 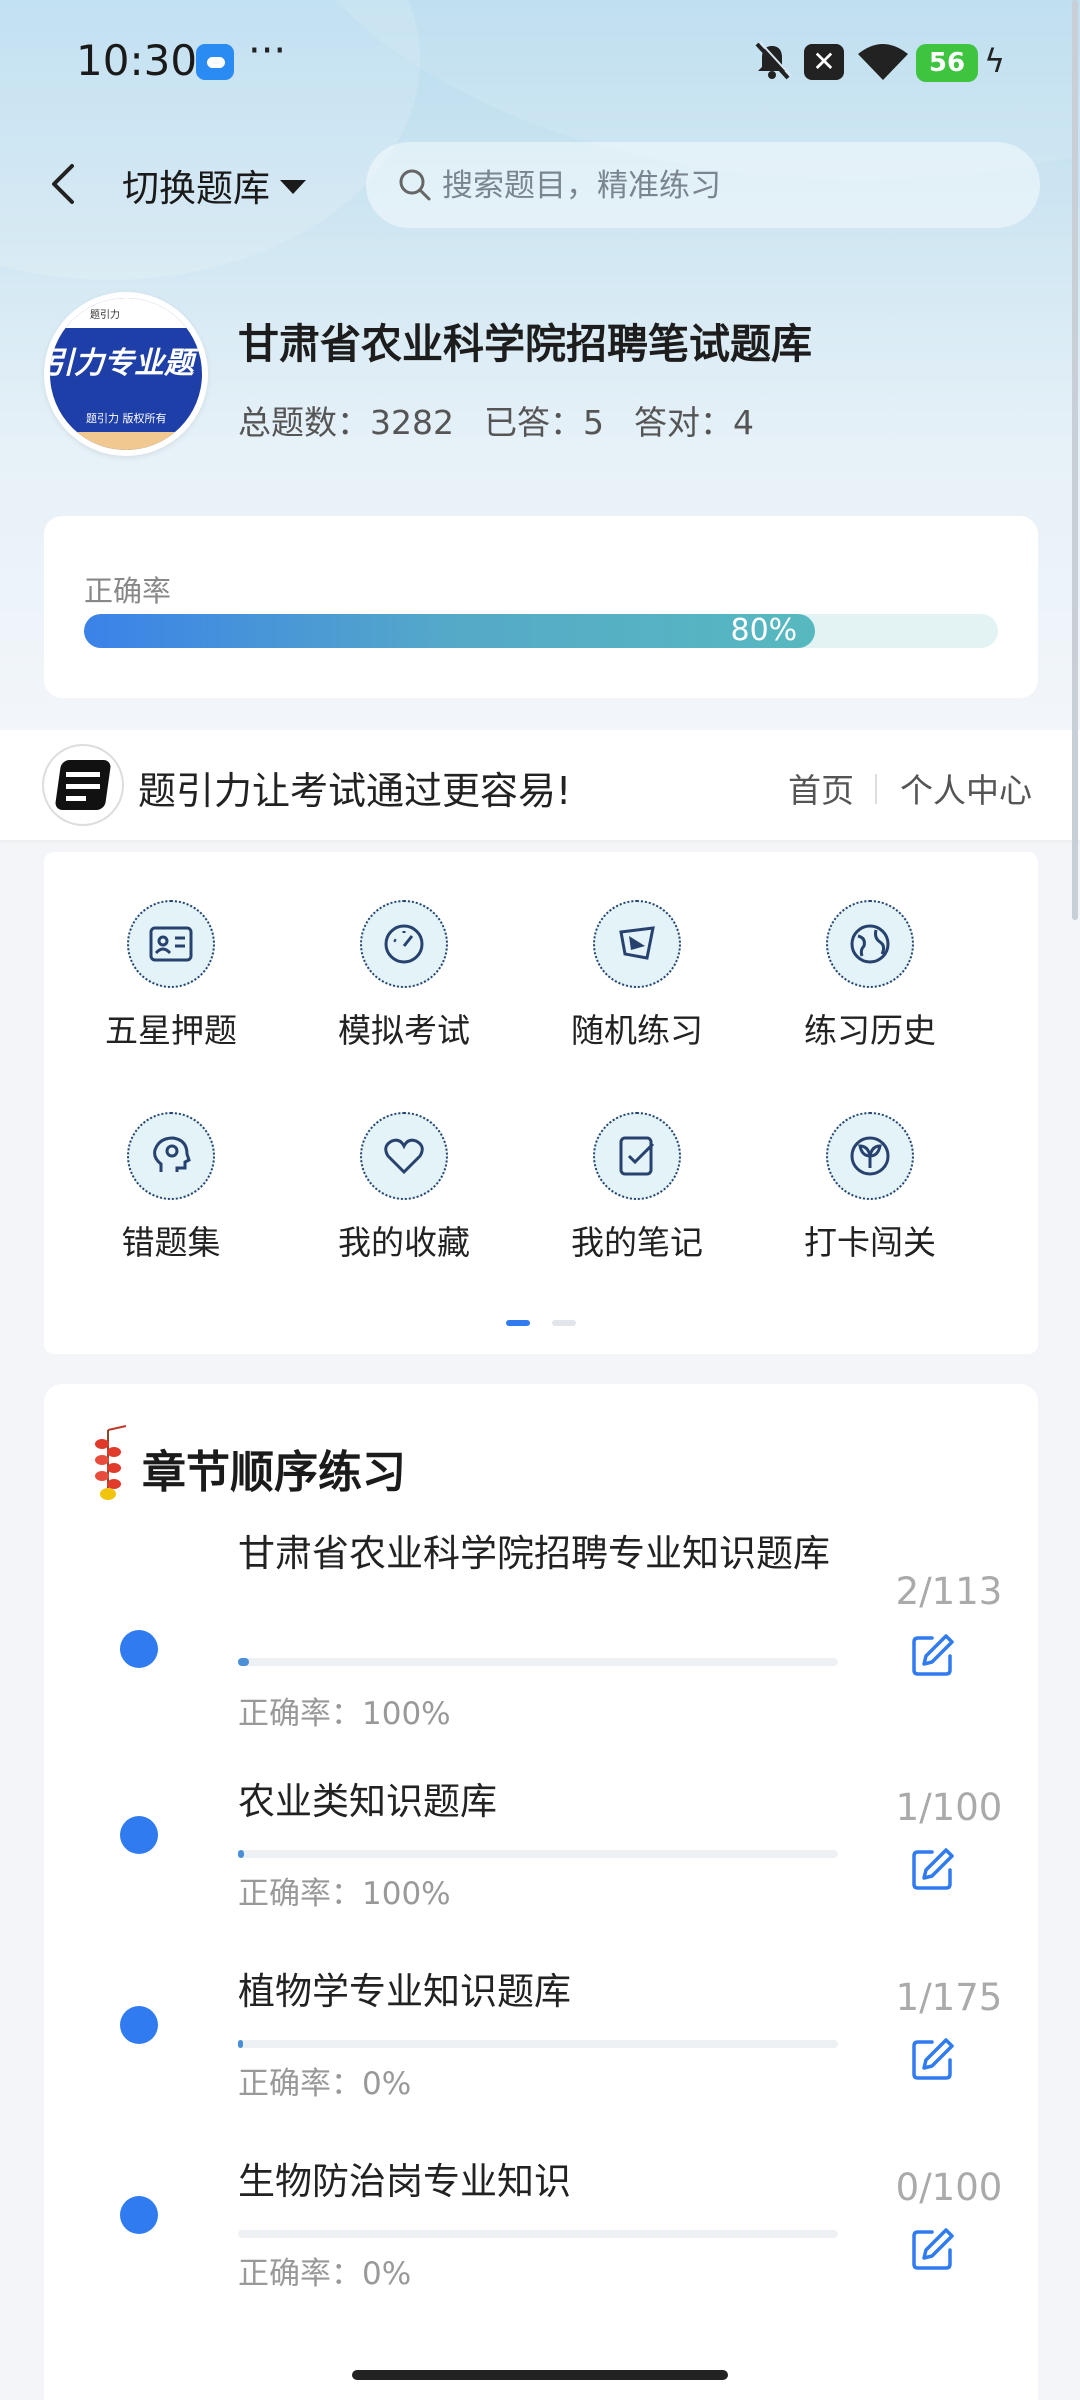 I want to click on wifi-icon, so click(x=883, y=62).